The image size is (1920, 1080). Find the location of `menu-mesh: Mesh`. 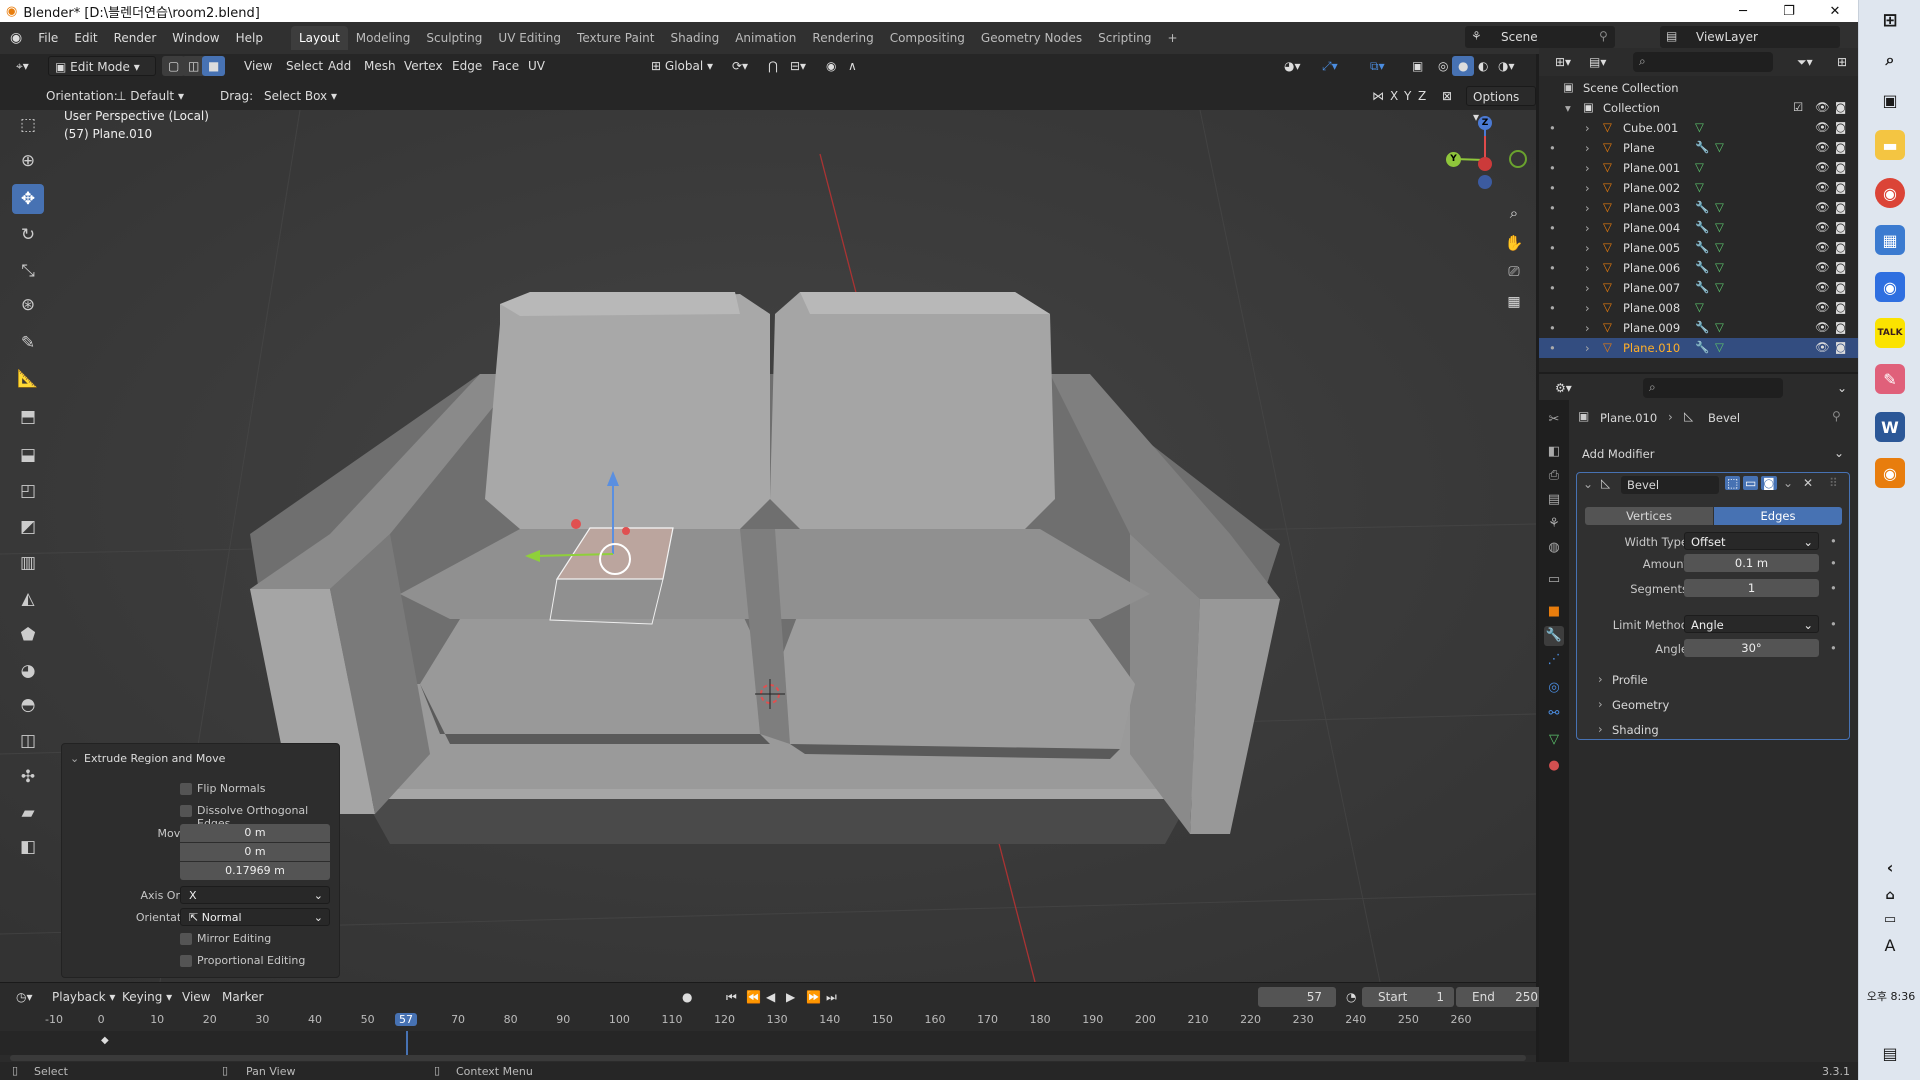

menu-mesh: Mesh is located at coordinates (380, 66).